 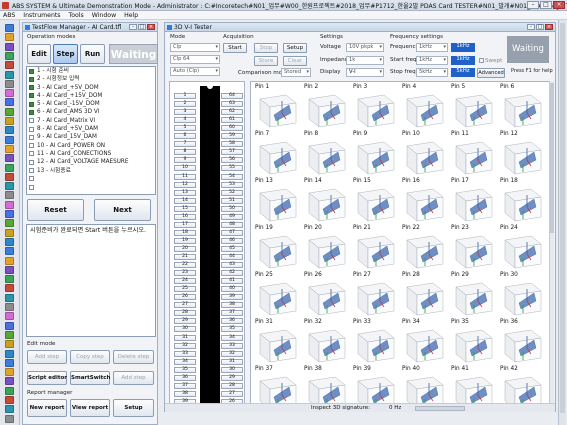 I want to click on pin-right-button: 51, so click(x=232, y=200).